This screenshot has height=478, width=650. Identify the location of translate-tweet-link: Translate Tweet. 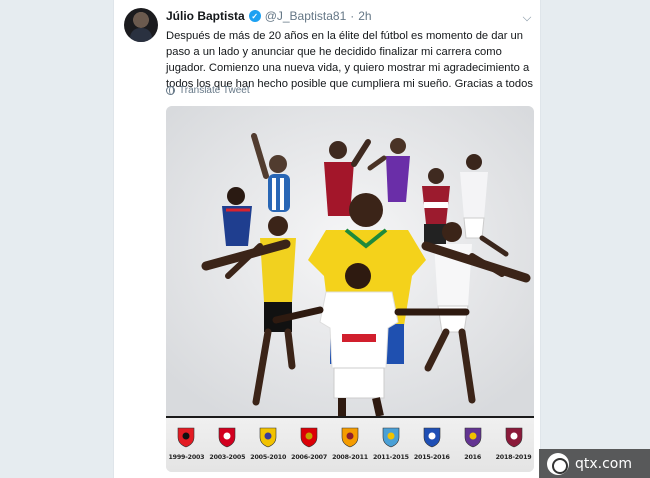
(208, 90).